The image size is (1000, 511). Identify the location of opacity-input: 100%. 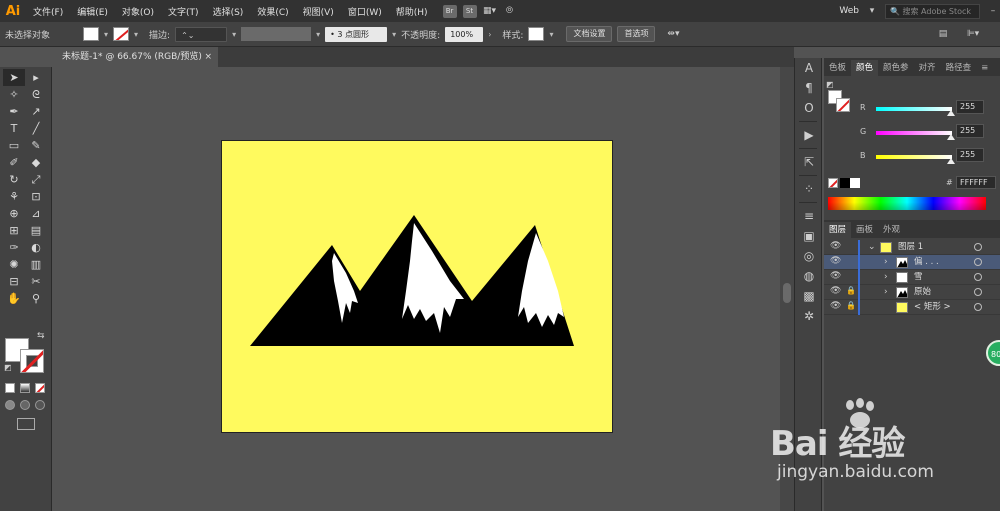
(464, 34).